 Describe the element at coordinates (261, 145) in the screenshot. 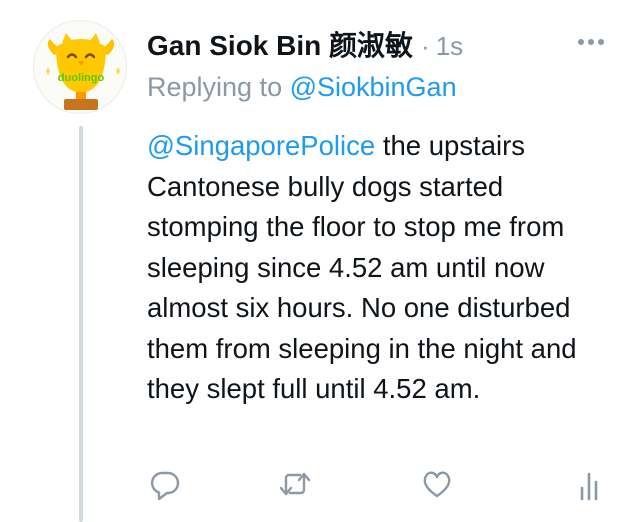

I see `mention-link: @SingaporePolice` at that location.